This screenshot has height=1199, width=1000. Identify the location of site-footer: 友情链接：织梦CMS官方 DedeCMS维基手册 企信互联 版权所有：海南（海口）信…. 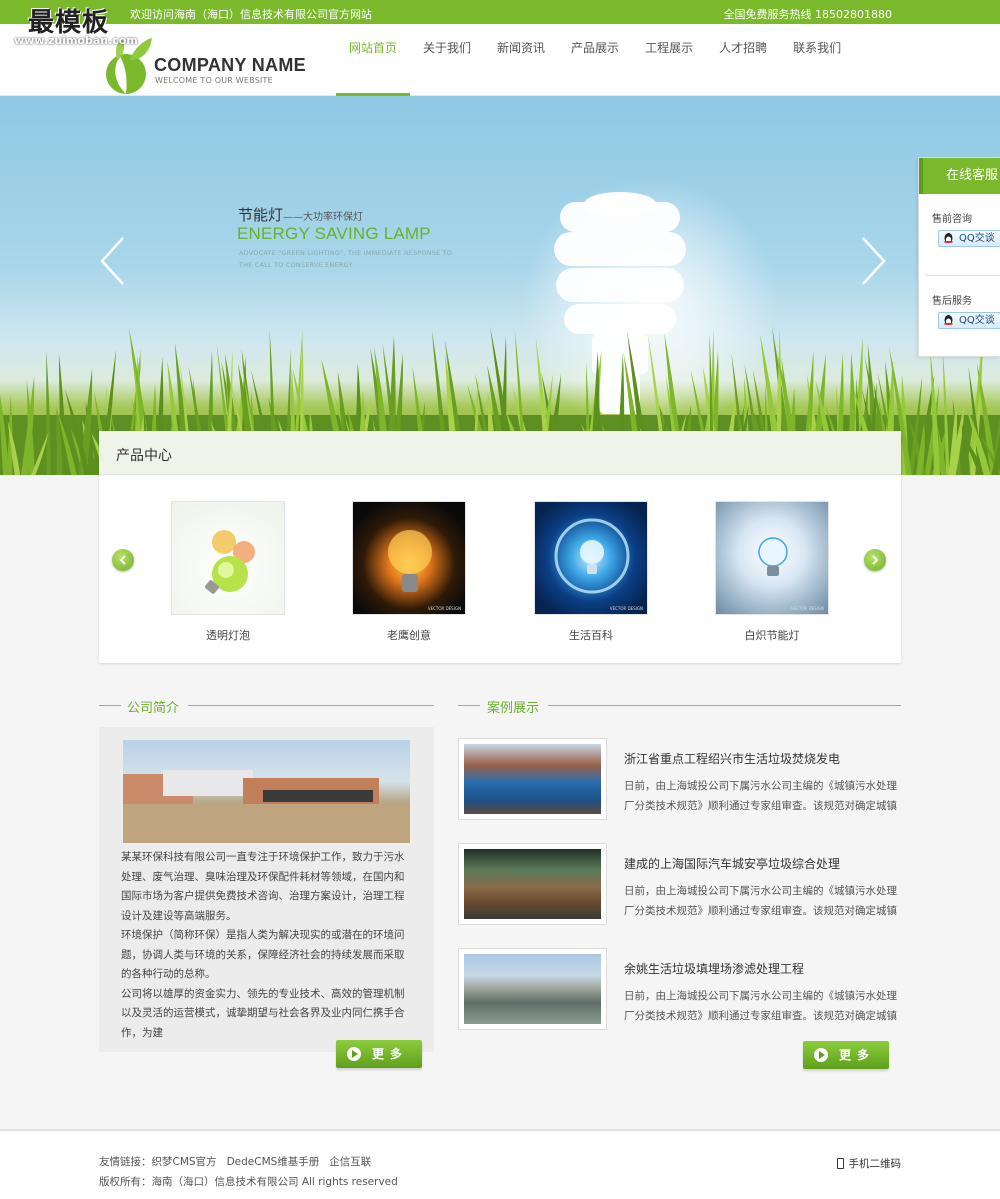
(500, 1164).